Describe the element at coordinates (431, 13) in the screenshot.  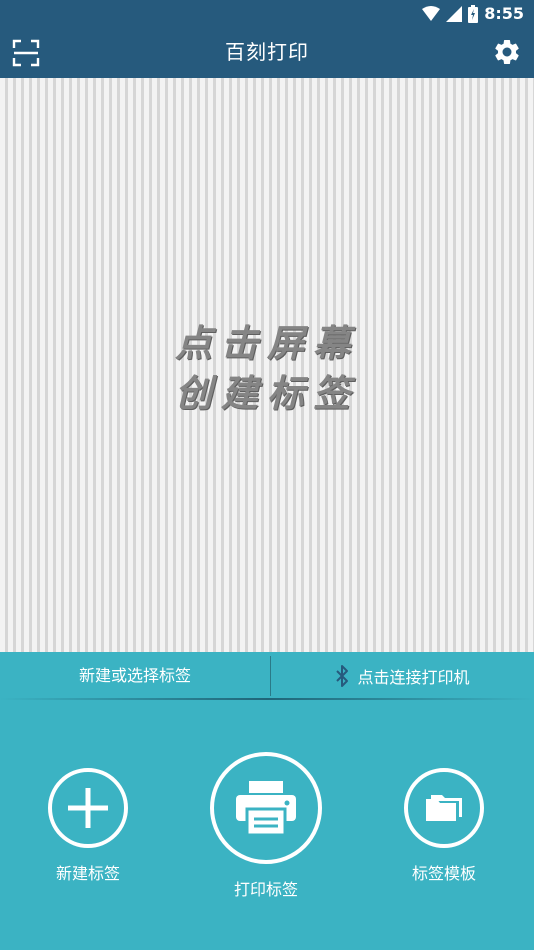
I see `wifi-icon` at that location.